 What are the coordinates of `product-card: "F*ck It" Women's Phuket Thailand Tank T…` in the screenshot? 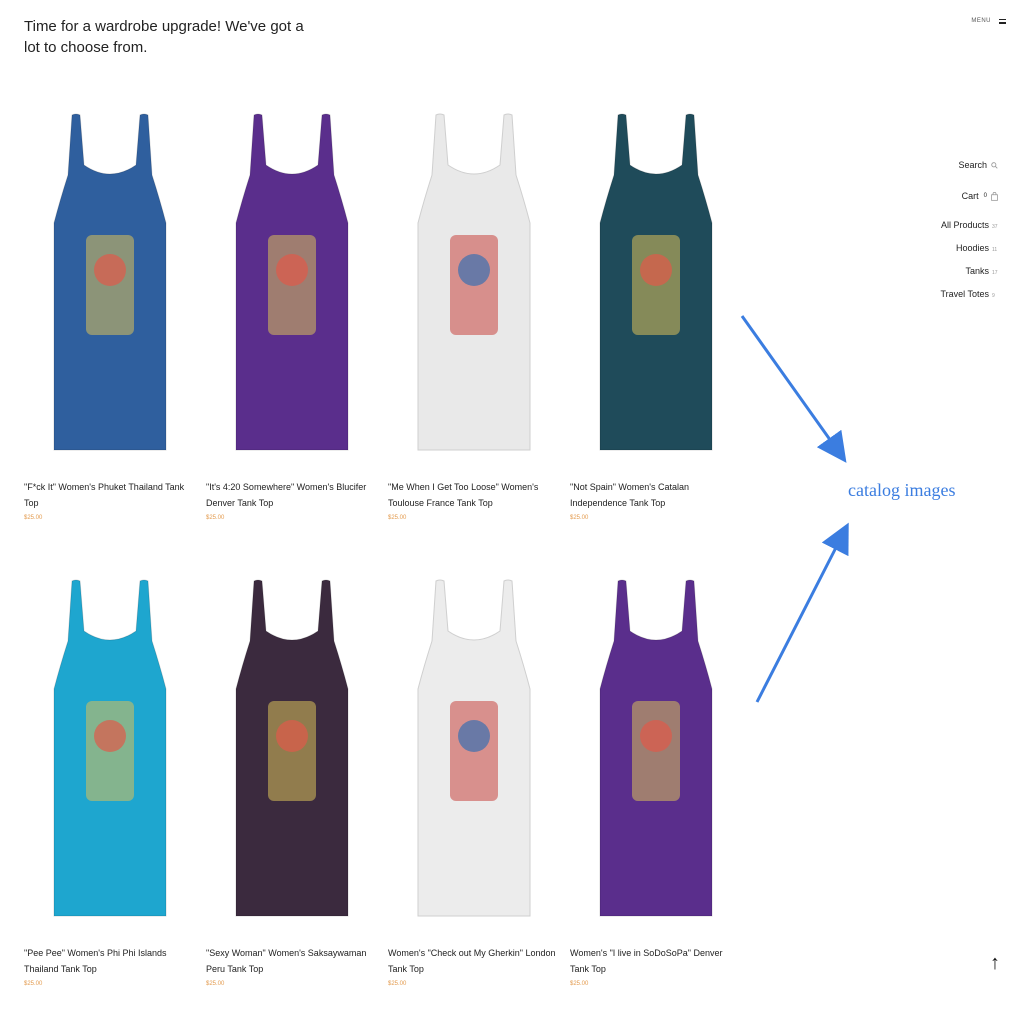 It's located at (110, 329).